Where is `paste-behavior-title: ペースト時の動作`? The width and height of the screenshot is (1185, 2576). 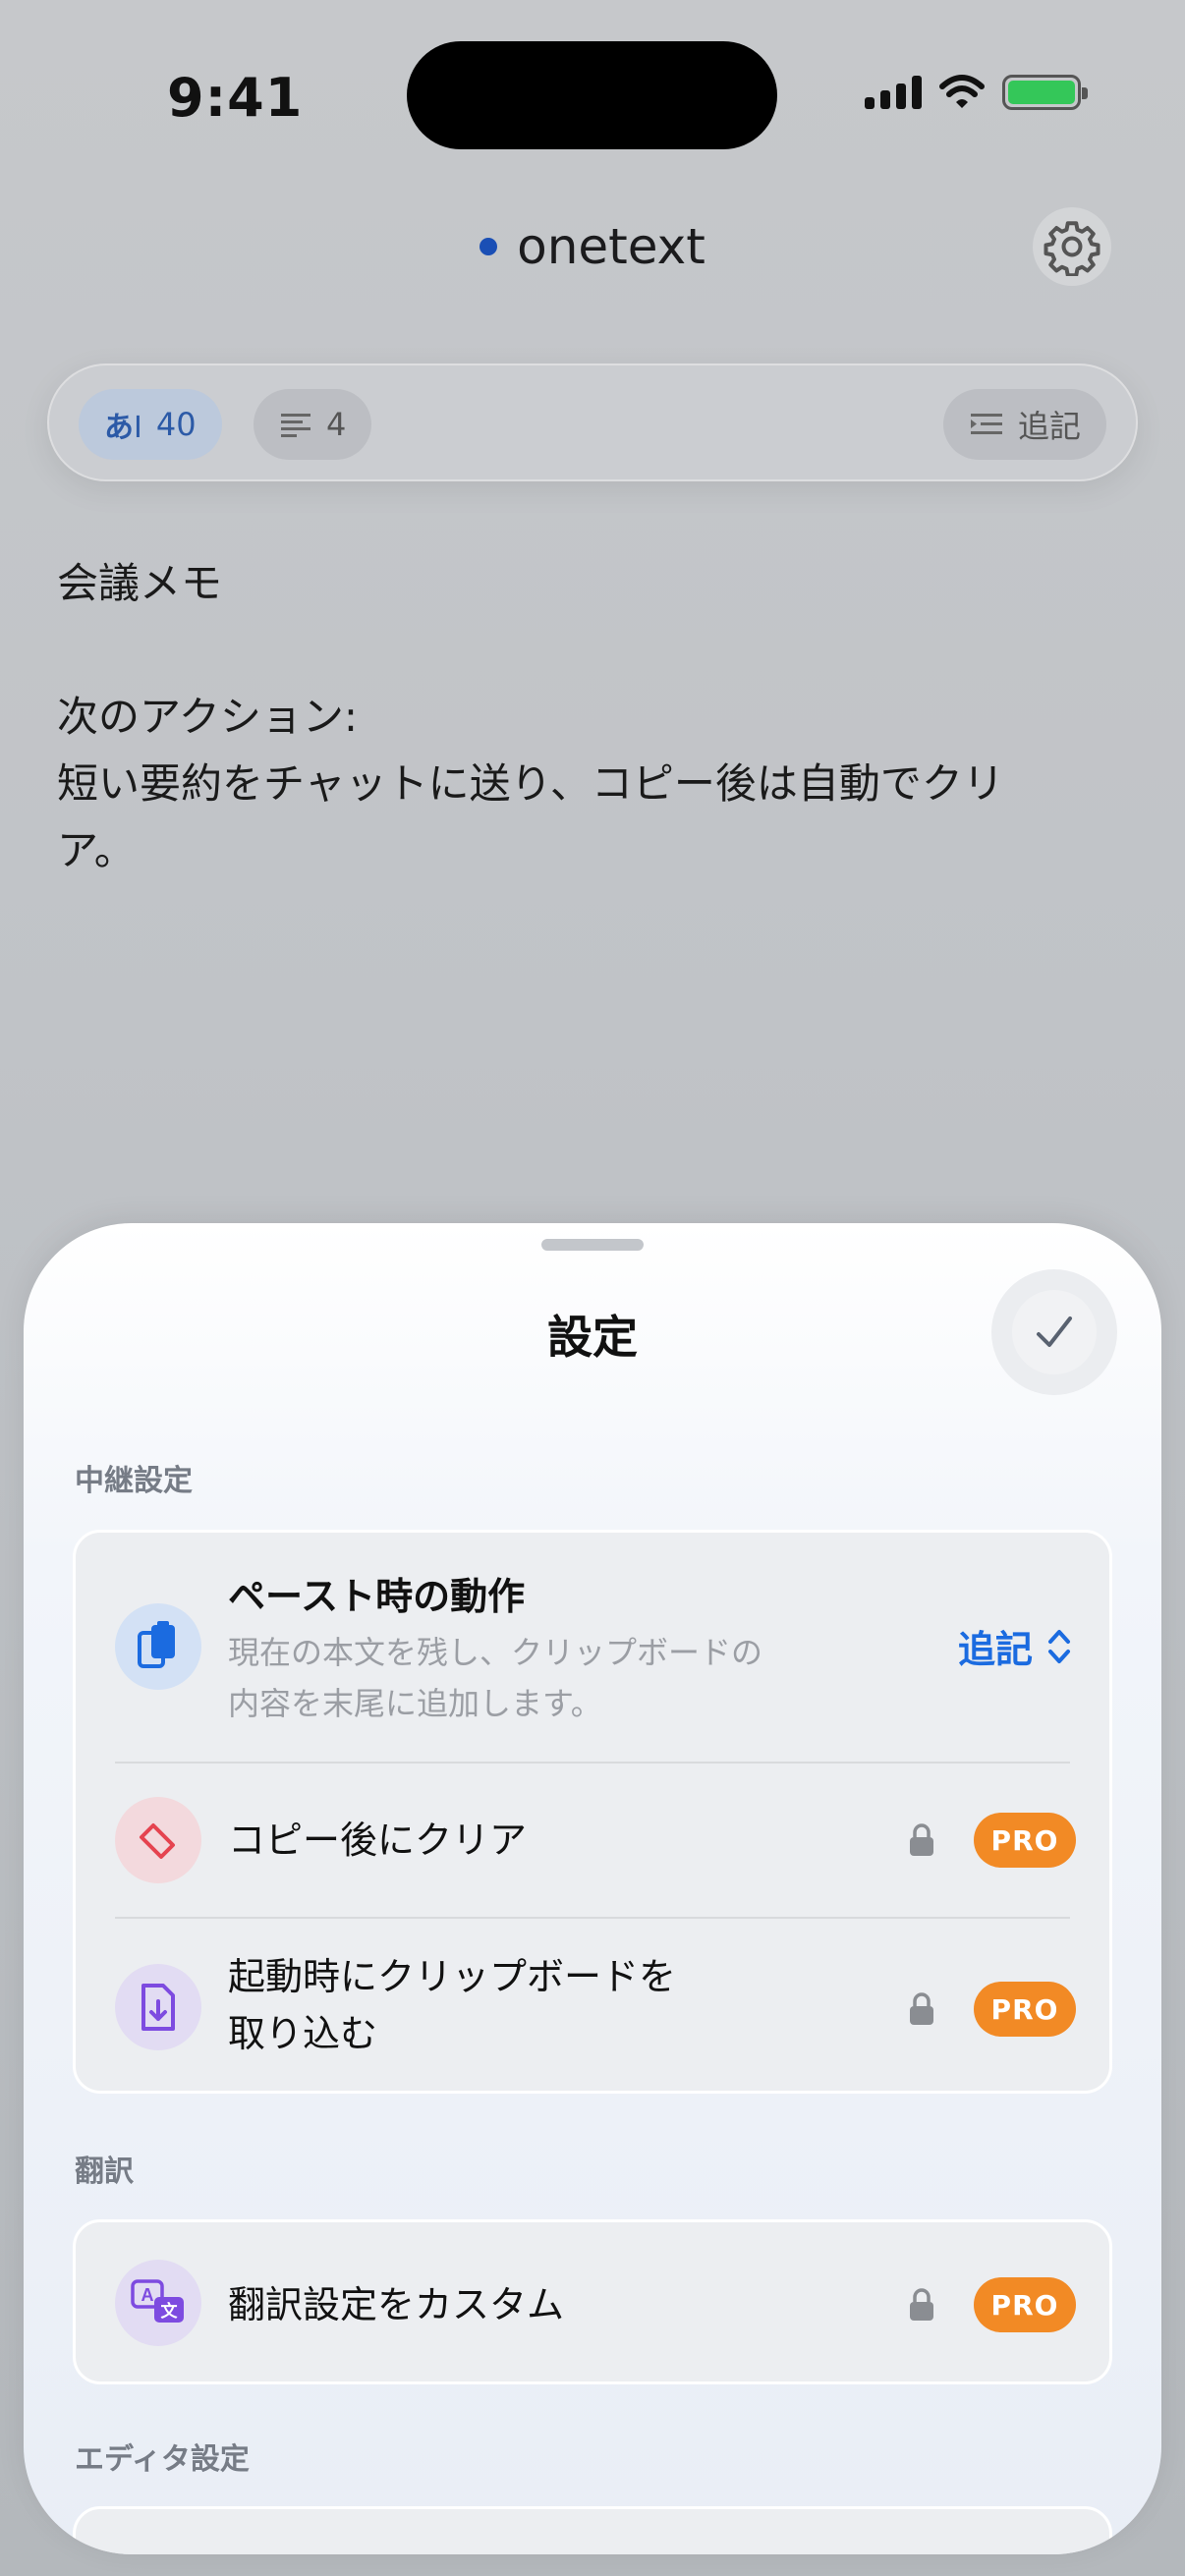 paste-behavior-title: ペースト時の動作 is located at coordinates (377, 1596).